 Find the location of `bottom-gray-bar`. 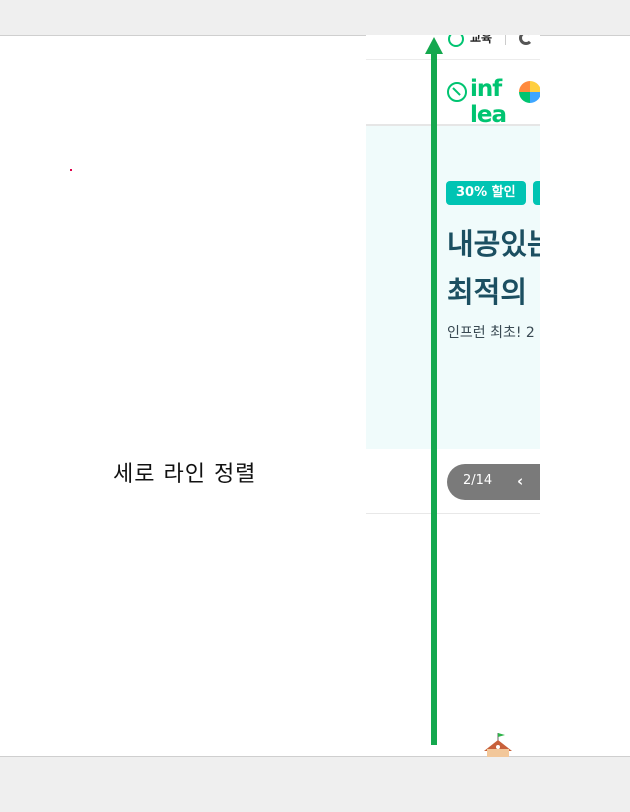

bottom-gray-bar is located at coordinates (315, 784).